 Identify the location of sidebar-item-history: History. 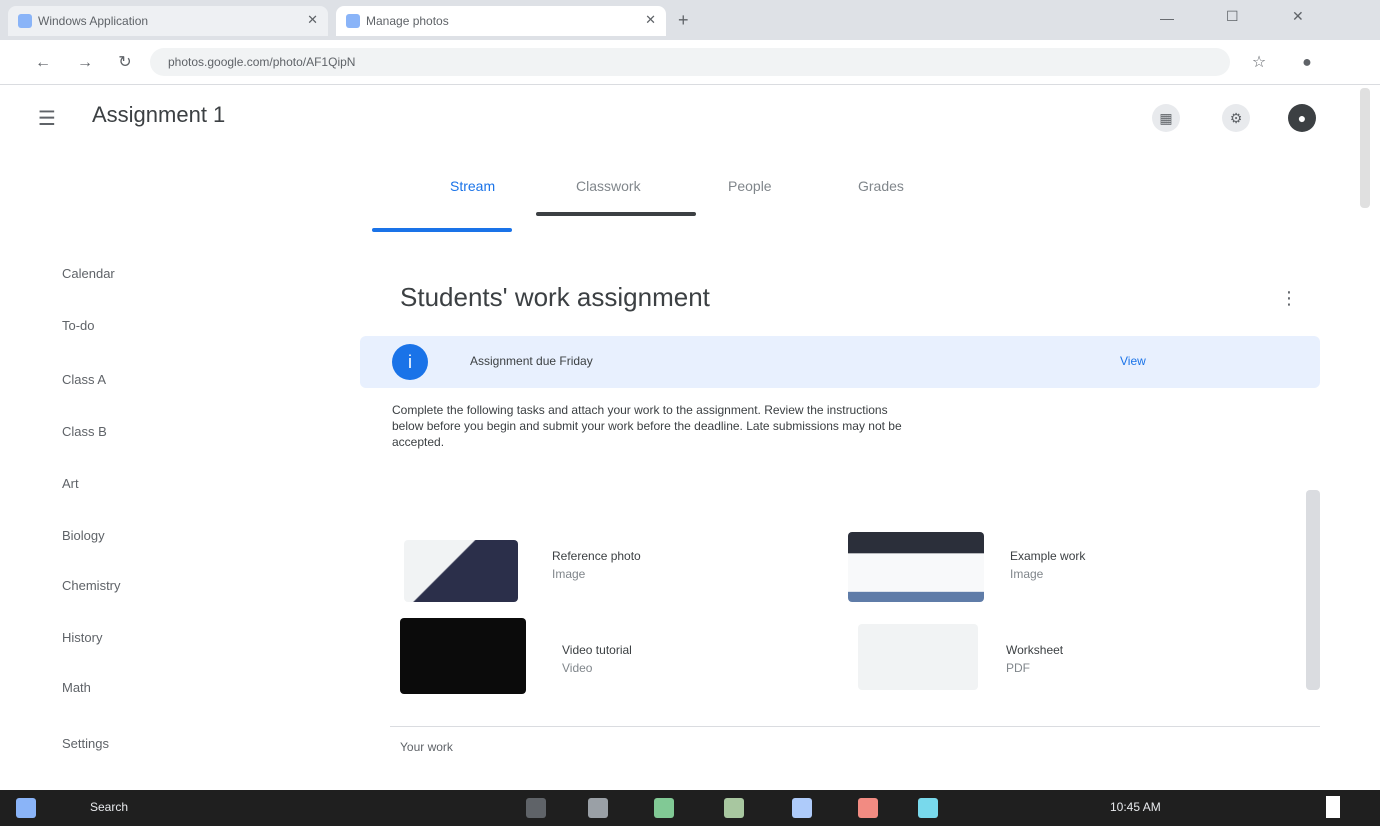
(147, 641).